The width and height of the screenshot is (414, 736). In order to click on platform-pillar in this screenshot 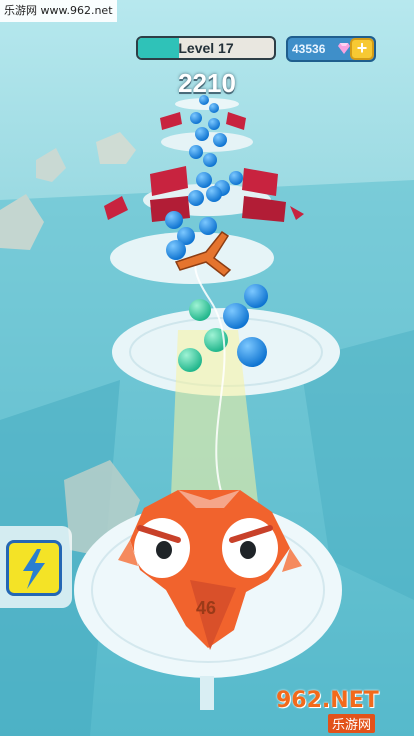, I will do `click(207, 693)`.